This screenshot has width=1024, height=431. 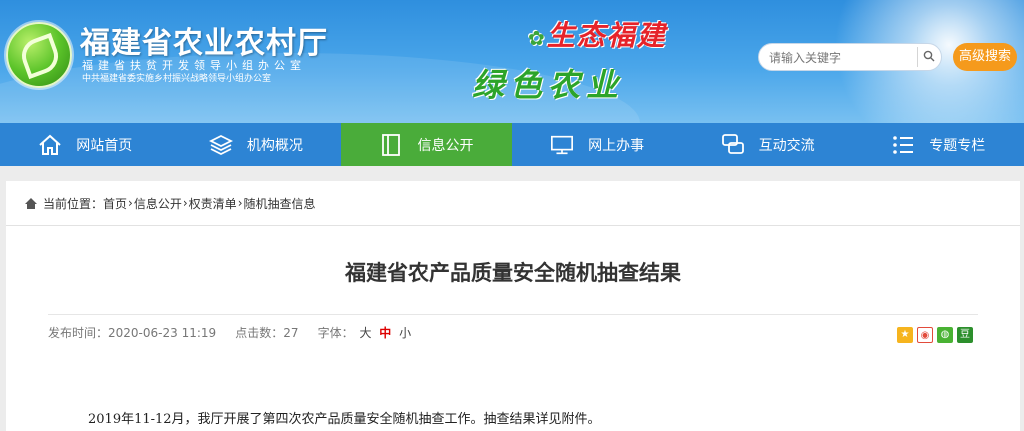 I want to click on slogan-line-1: ✿生态福建, so click(x=597, y=35).